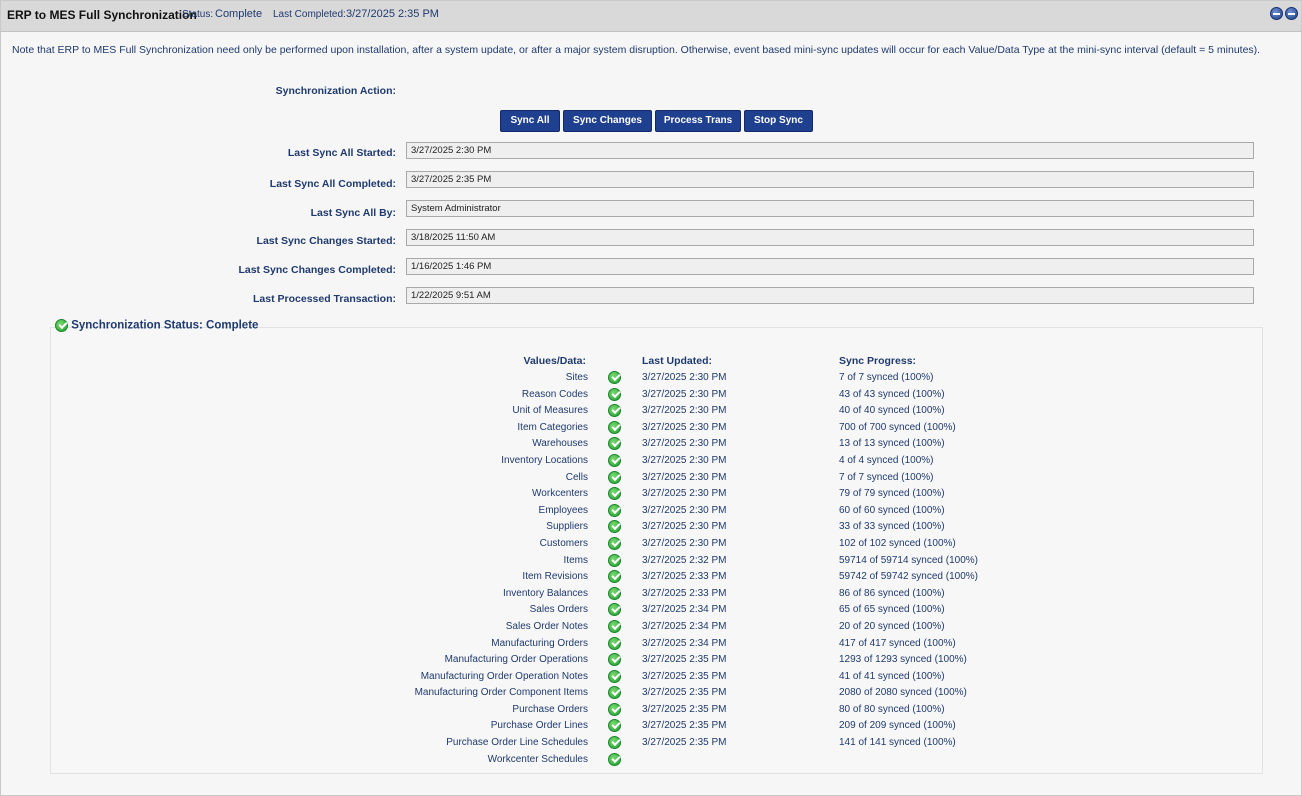 The width and height of the screenshot is (1302, 796). I want to click on sync-item-name: Suppliers, so click(567, 527).